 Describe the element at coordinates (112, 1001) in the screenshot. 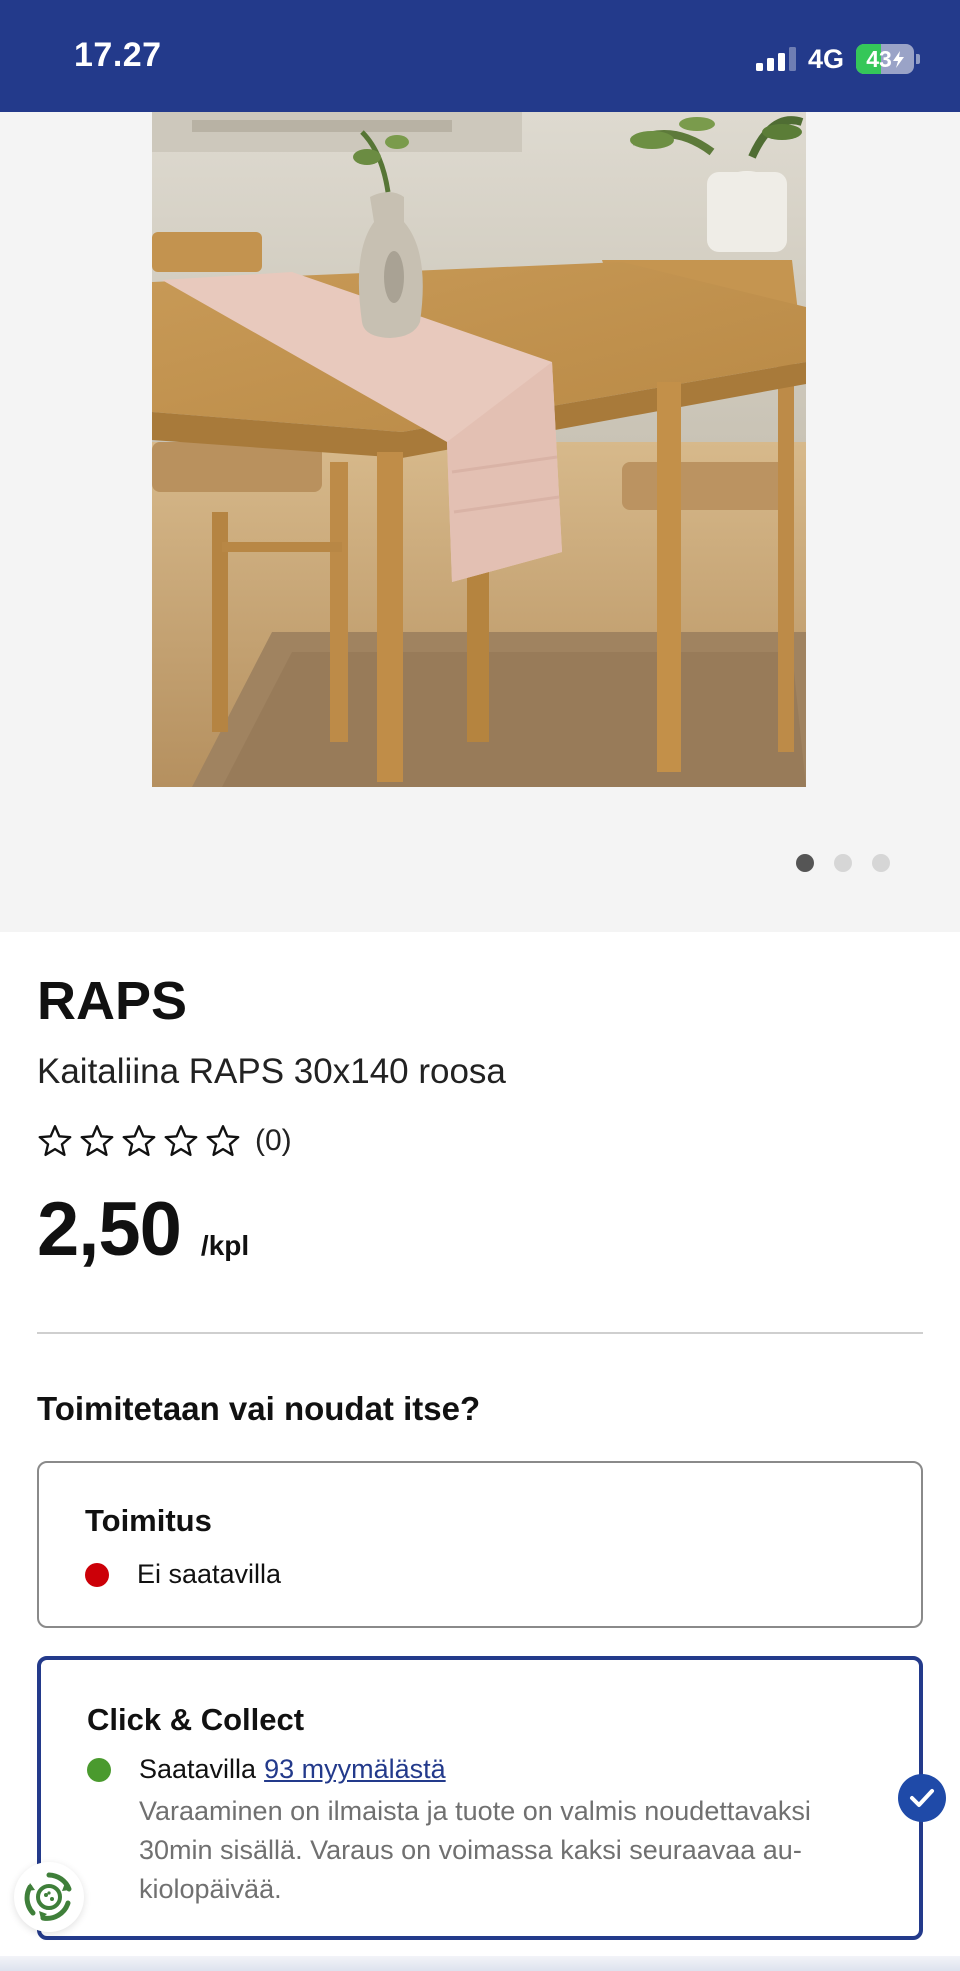

I see `product-name: RAPS` at that location.